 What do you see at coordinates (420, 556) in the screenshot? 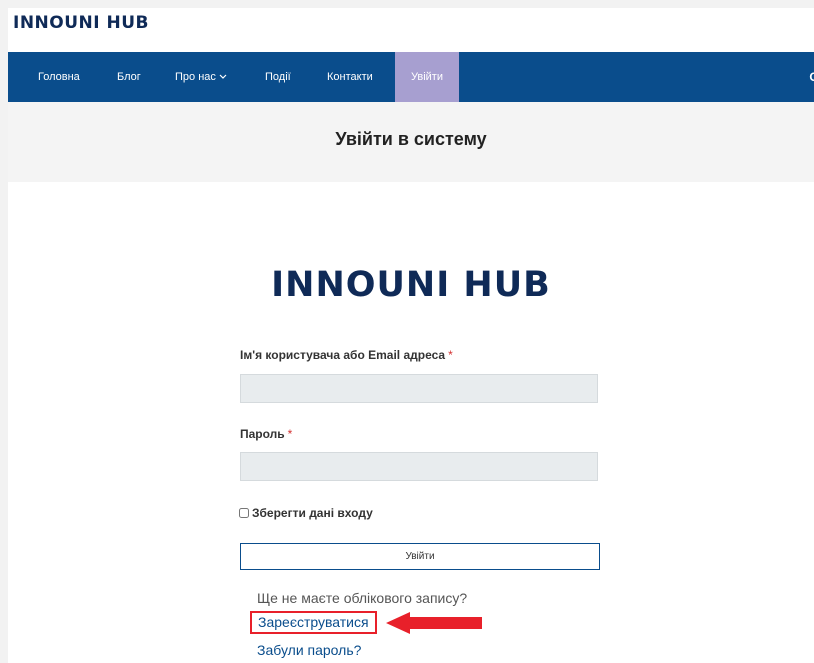
I see `login-submit-button: Увійти` at bounding box center [420, 556].